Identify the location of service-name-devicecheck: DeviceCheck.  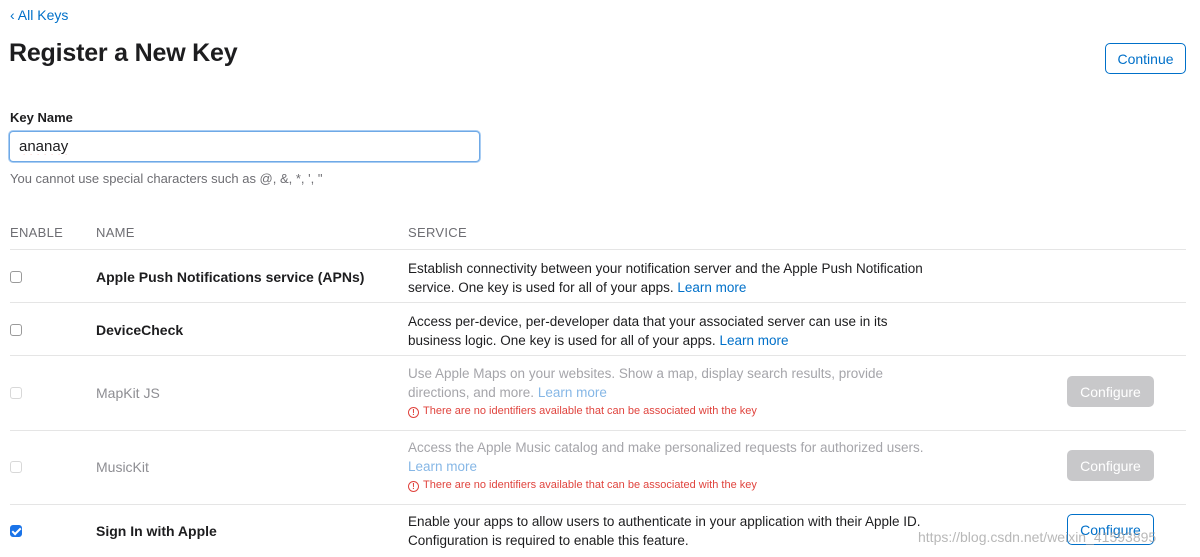
(140, 330).